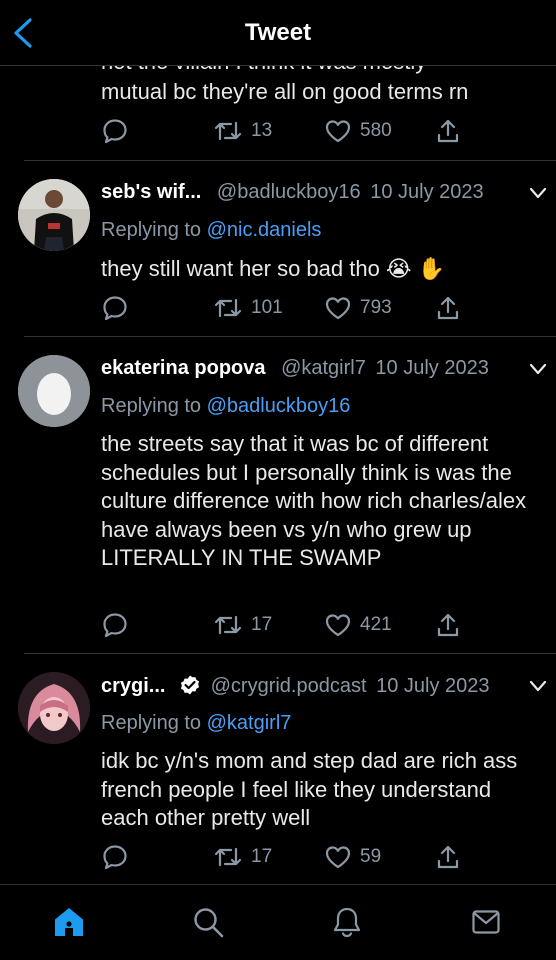 Image resolution: width=556 pixels, height=960 pixels. Describe the element at coordinates (183, 368) in the screenshot. I see `display-name: ekaterina popova` at that location.